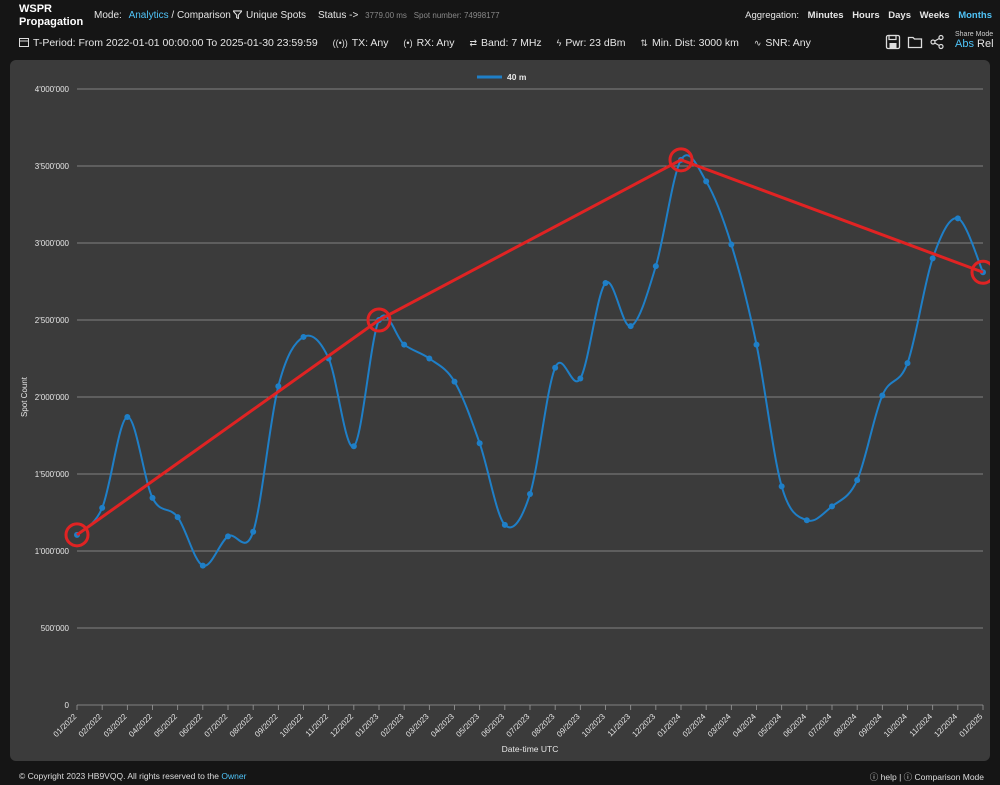 Image resolution: width=1000 pixels, height=785 pixels. Describe the element at coordinates (644, 43) in the screenshot. I see `distance-icon: ⇅` at that location.